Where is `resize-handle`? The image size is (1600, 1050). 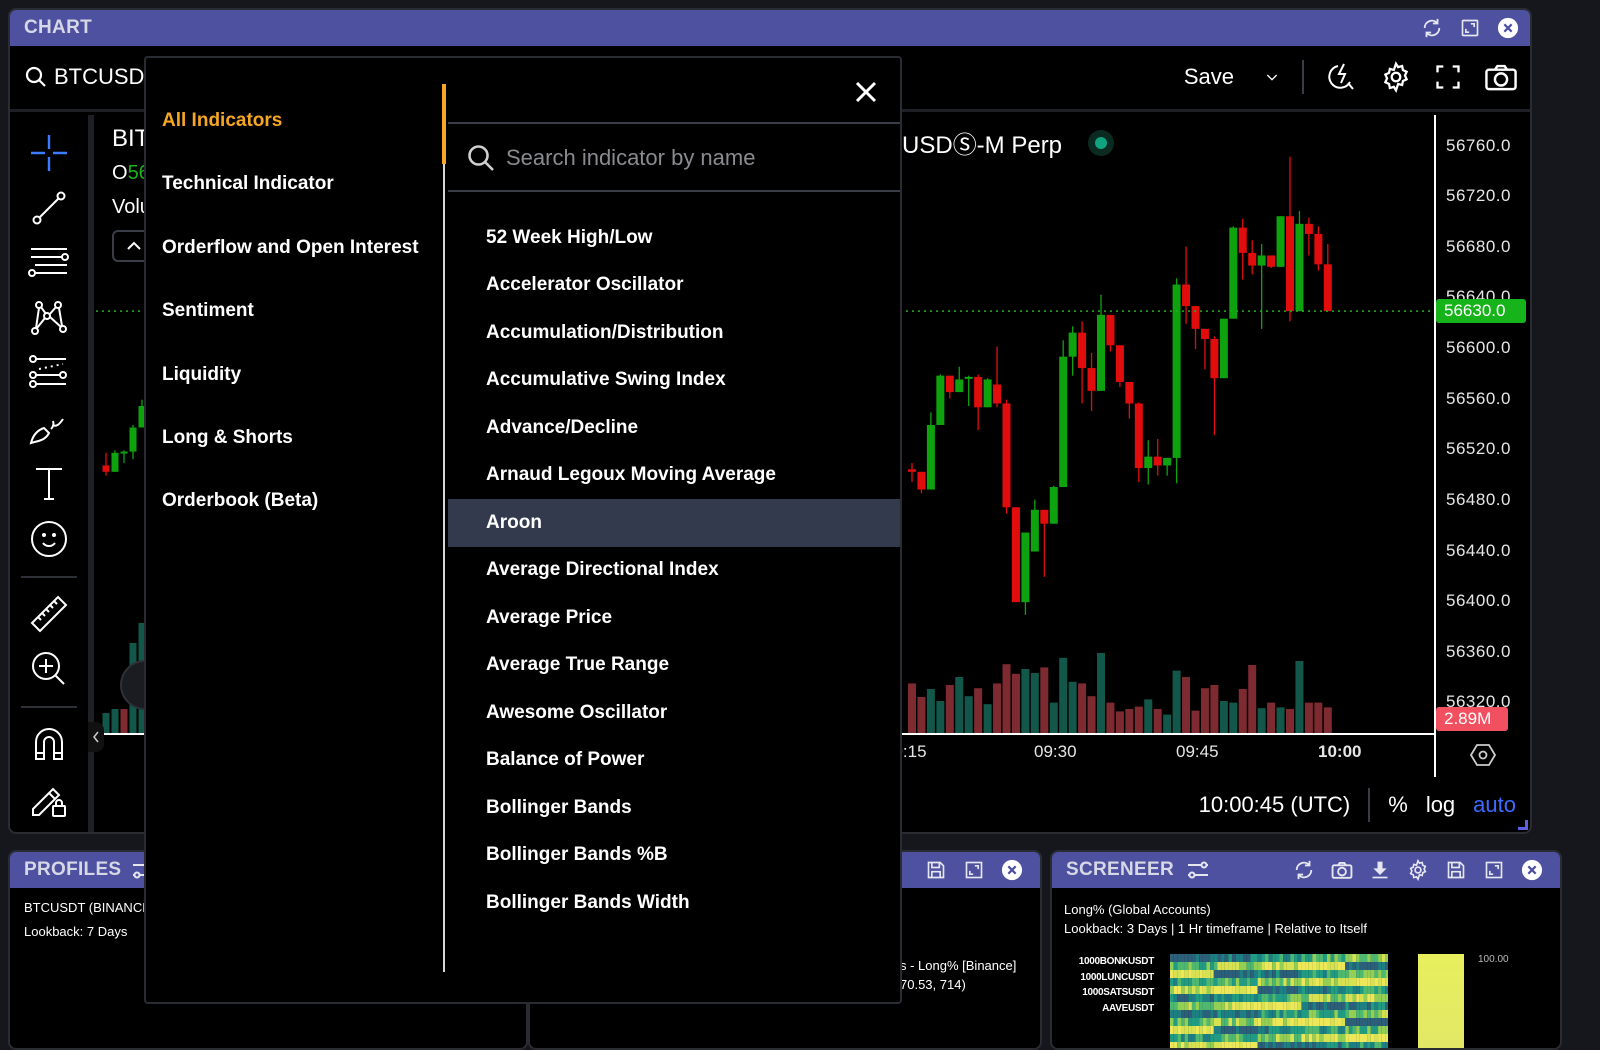 resize-handle is located at coordinates (1523, 825).